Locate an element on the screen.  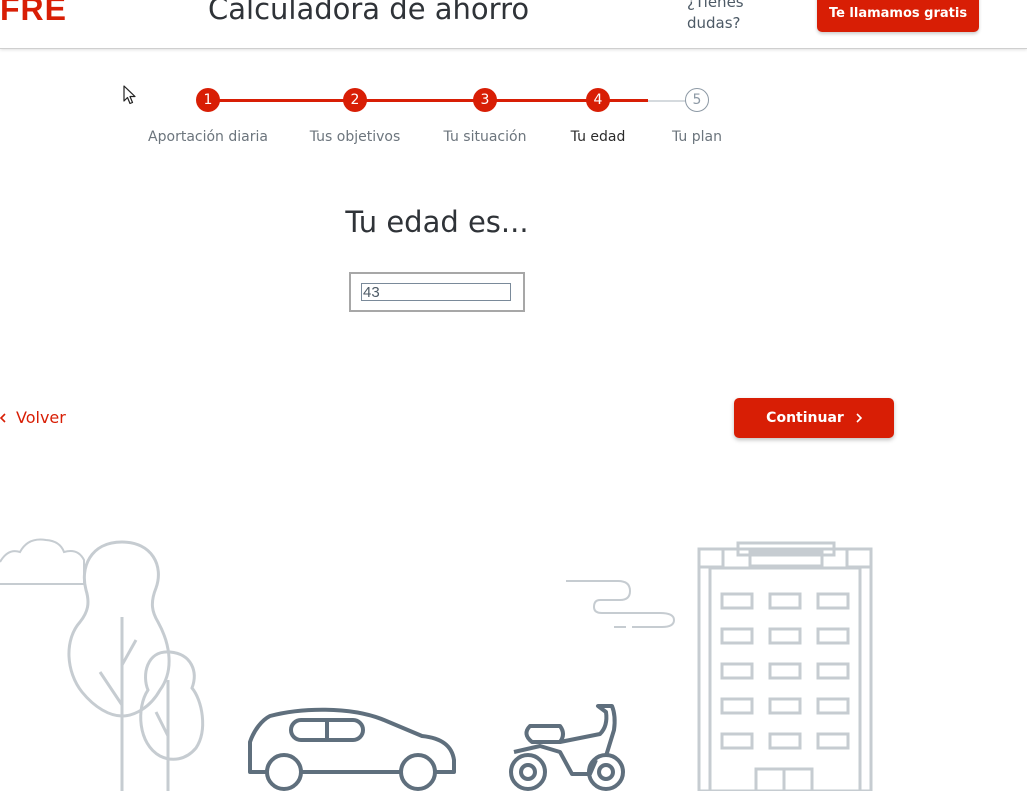
continue-button: Continuar is located at coordinates (814, 418).